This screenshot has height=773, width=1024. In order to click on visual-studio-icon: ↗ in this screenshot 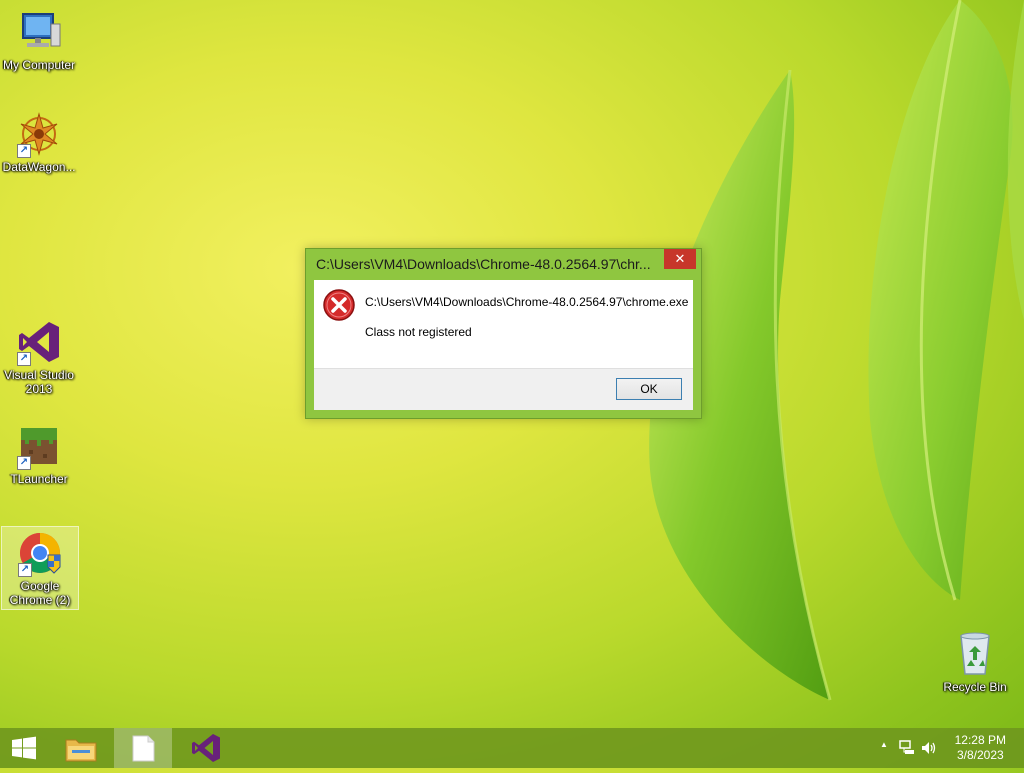, I will do `click(39, 342)`.